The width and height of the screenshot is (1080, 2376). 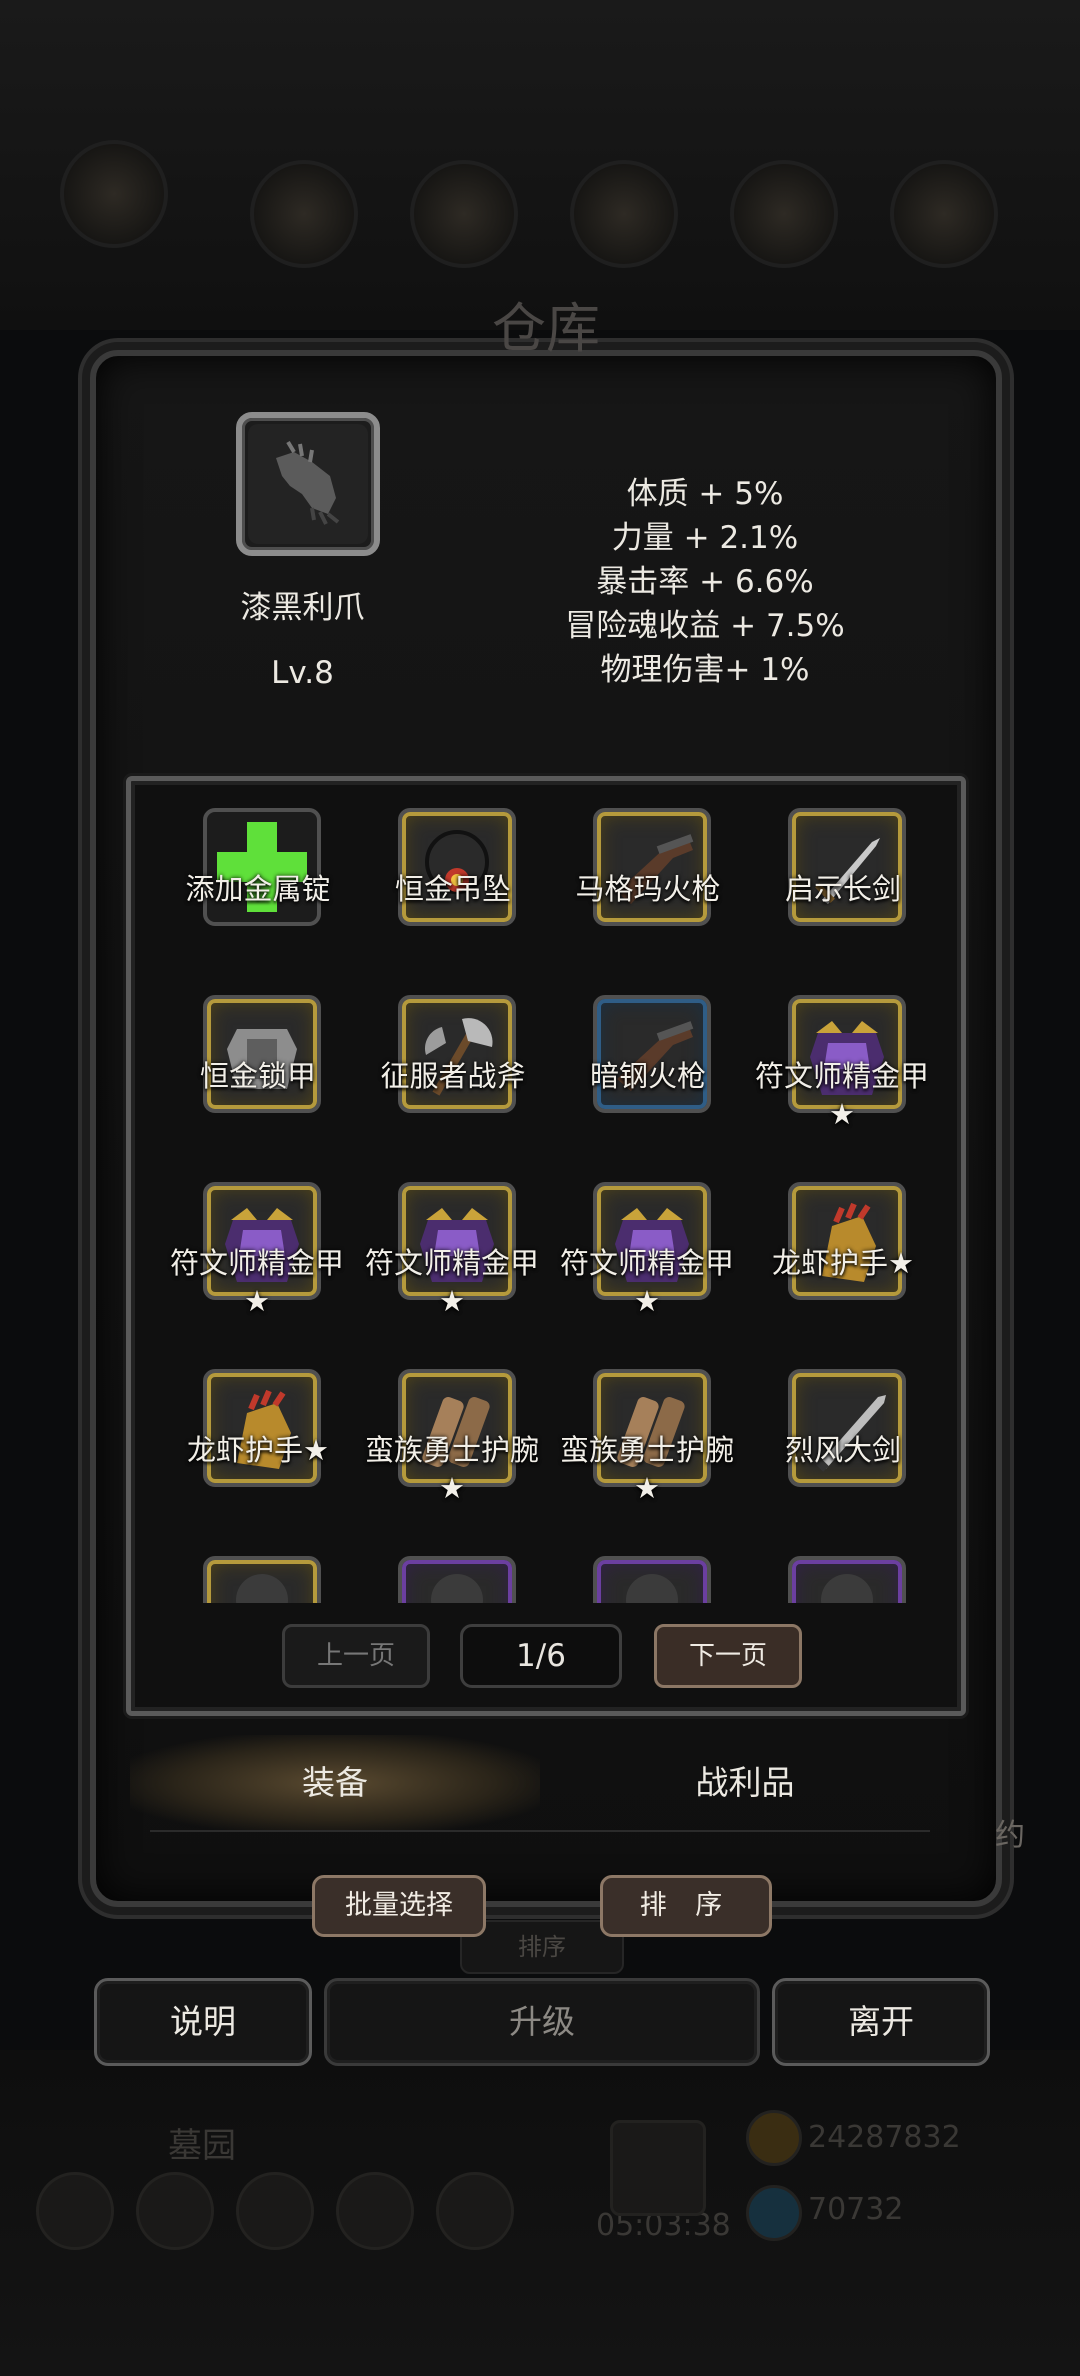 What do you see at coordinates (847, 1428) in the screenshot?
I see `greatsword-icon` at bounding box center [847, 1428].